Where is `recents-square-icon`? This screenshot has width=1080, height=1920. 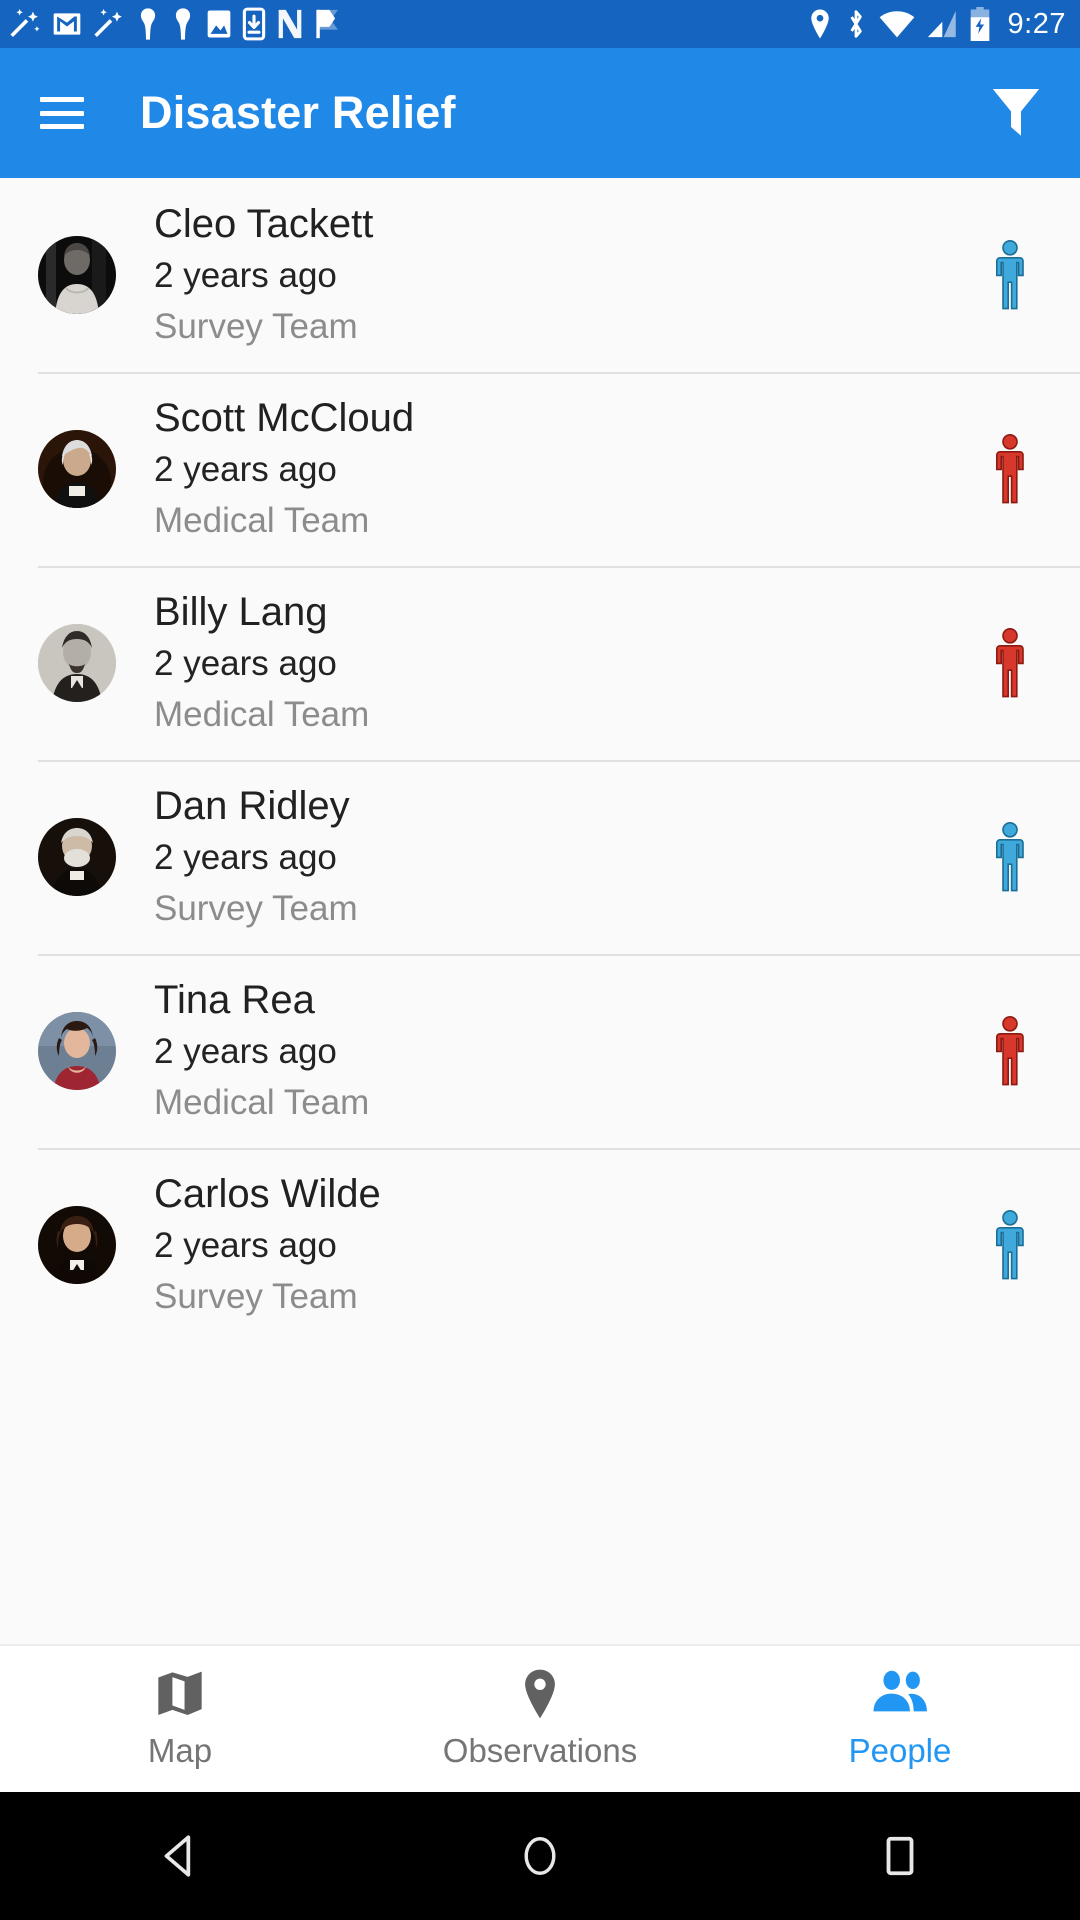 recents-square-icon is located at coordinates (900, 1856).